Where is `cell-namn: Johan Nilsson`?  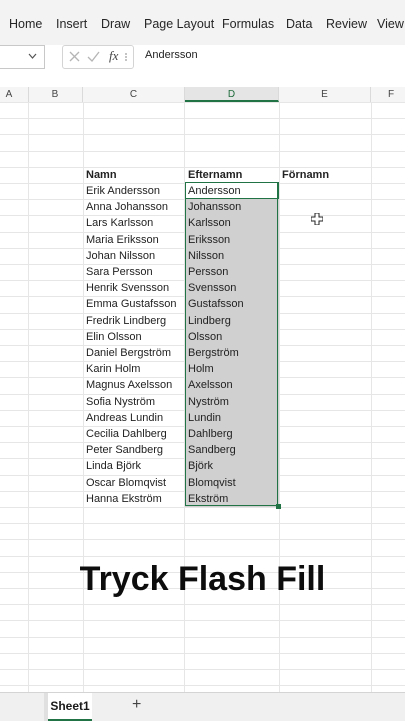
cell-namn: Johan Nilsson is located at coordinates (120, 256).